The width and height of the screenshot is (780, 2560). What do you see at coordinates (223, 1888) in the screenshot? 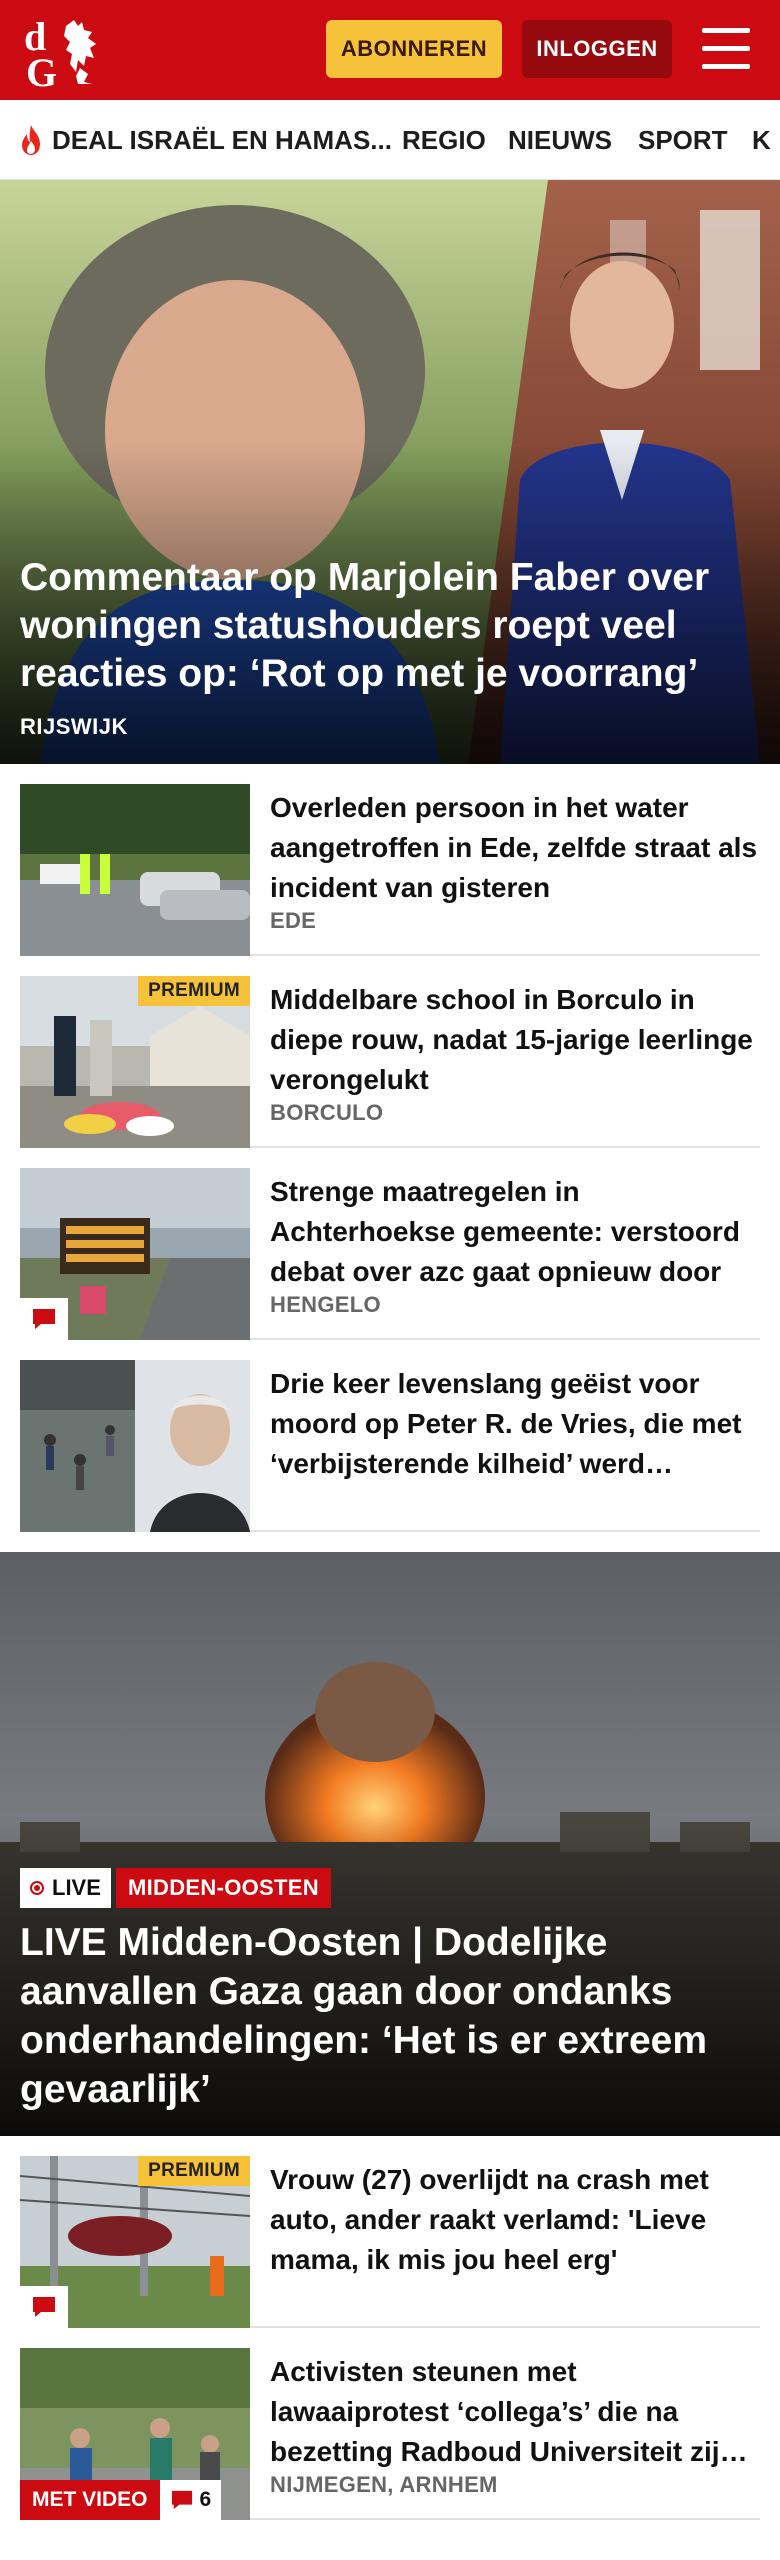
I see `topic-badge: MIDDEN-OOSTEN` at bounding box center [223, 1888].